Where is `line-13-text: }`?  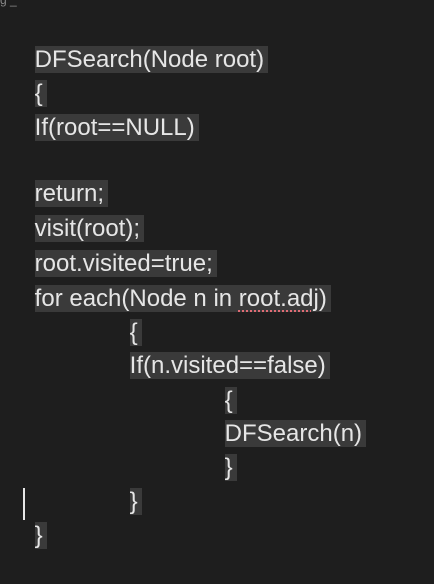
line-13-text: } is located at coordinates (135, 501).